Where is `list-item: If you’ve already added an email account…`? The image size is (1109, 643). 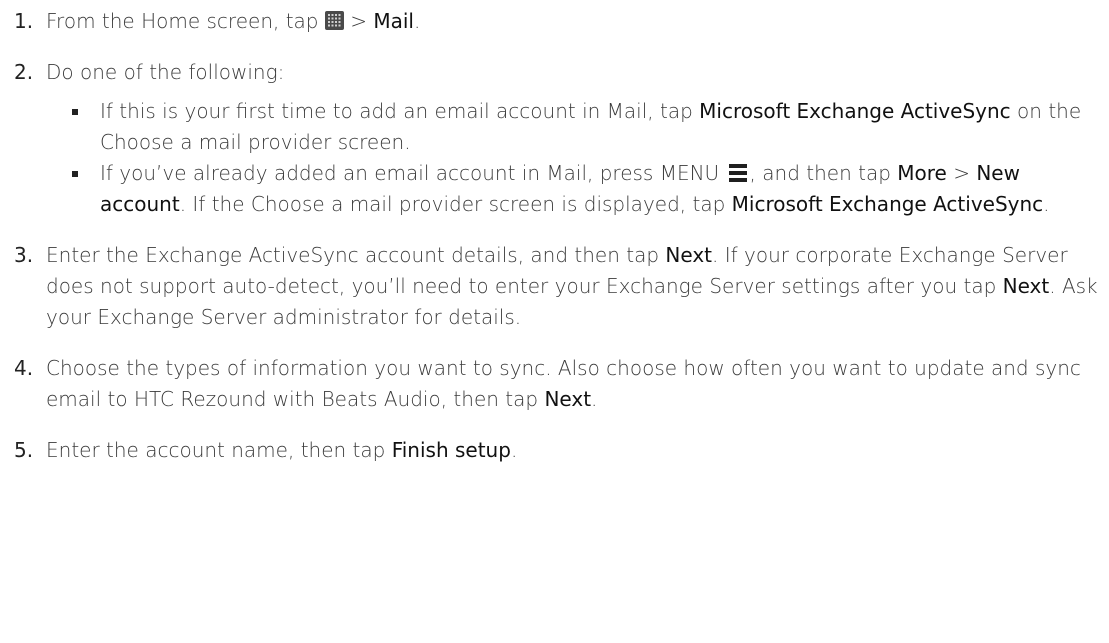
list-item: If you’ve already added an email account… is located at coordinates (561, 188).